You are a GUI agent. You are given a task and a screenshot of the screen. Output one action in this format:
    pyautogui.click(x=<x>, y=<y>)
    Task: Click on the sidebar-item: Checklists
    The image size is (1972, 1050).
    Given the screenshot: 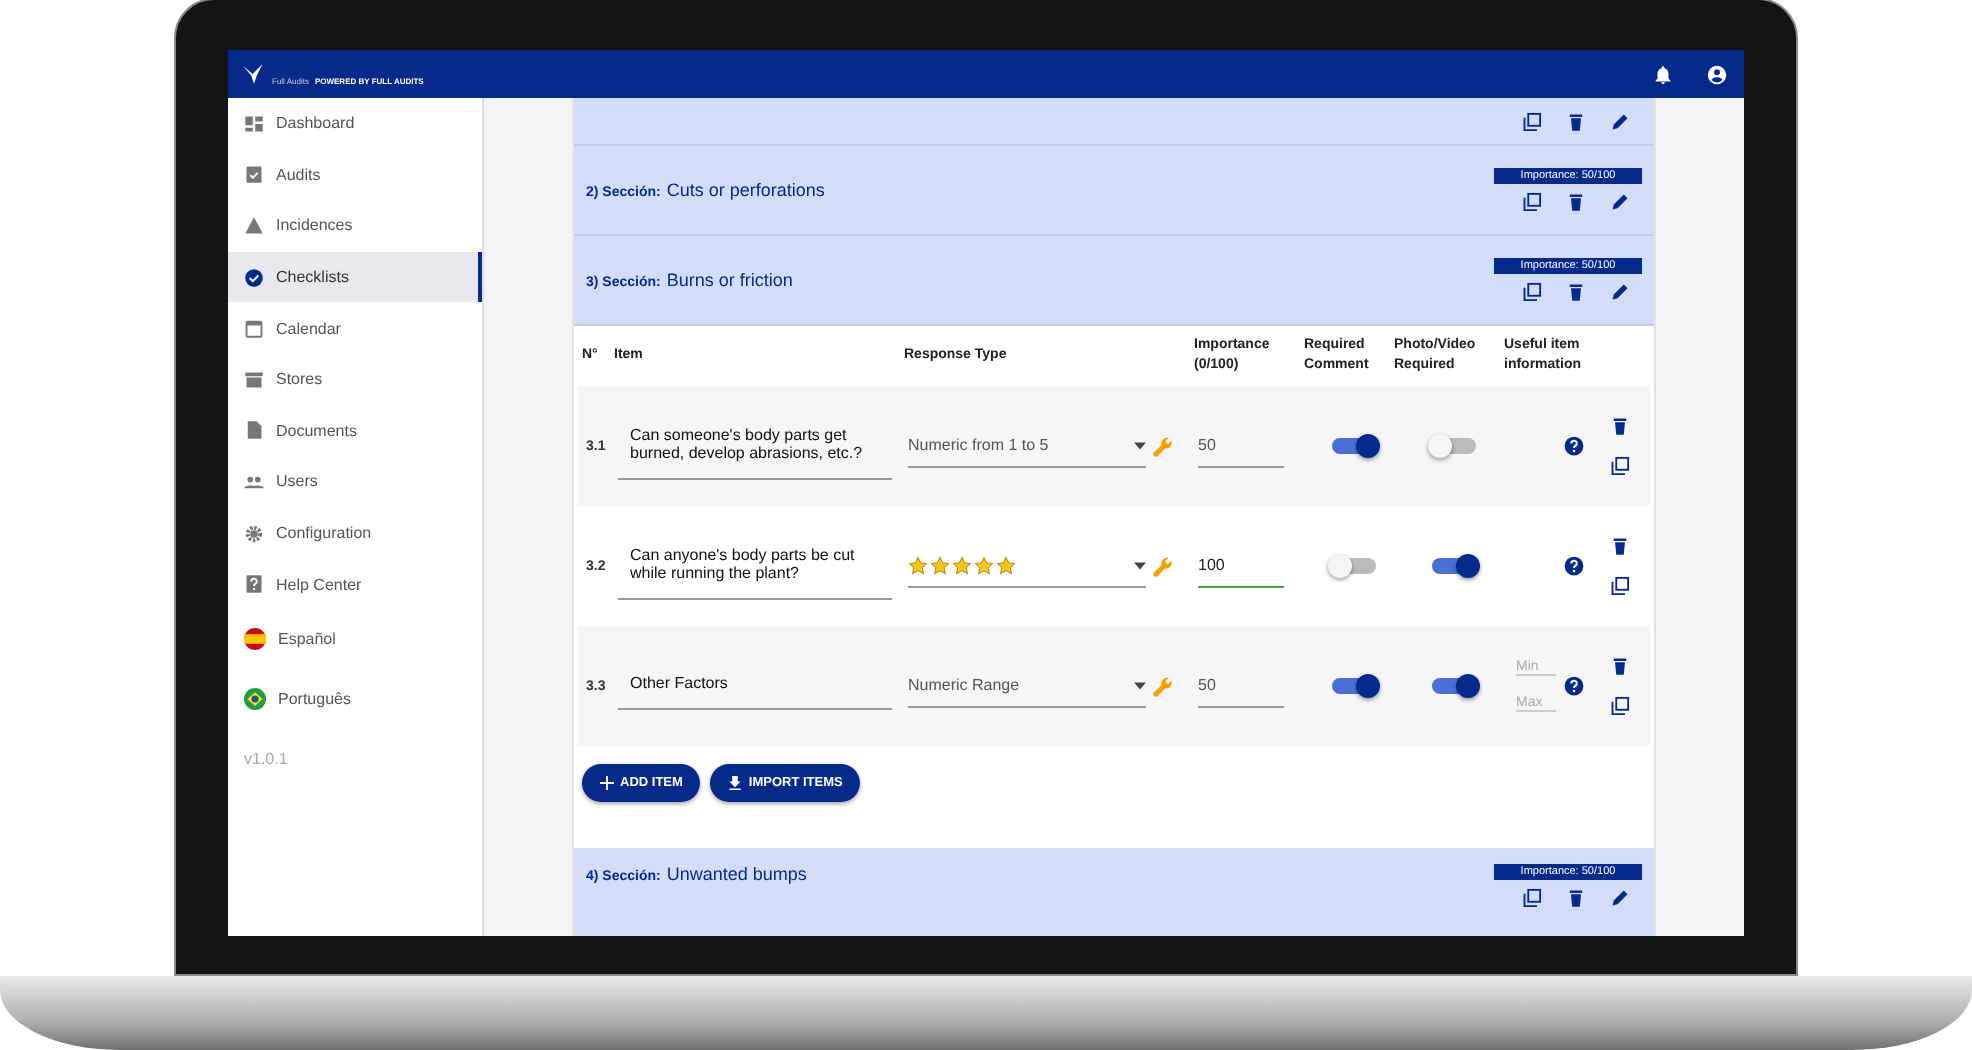 What is the action you would take?
    pyautogui.click(x=355, y=277)
    